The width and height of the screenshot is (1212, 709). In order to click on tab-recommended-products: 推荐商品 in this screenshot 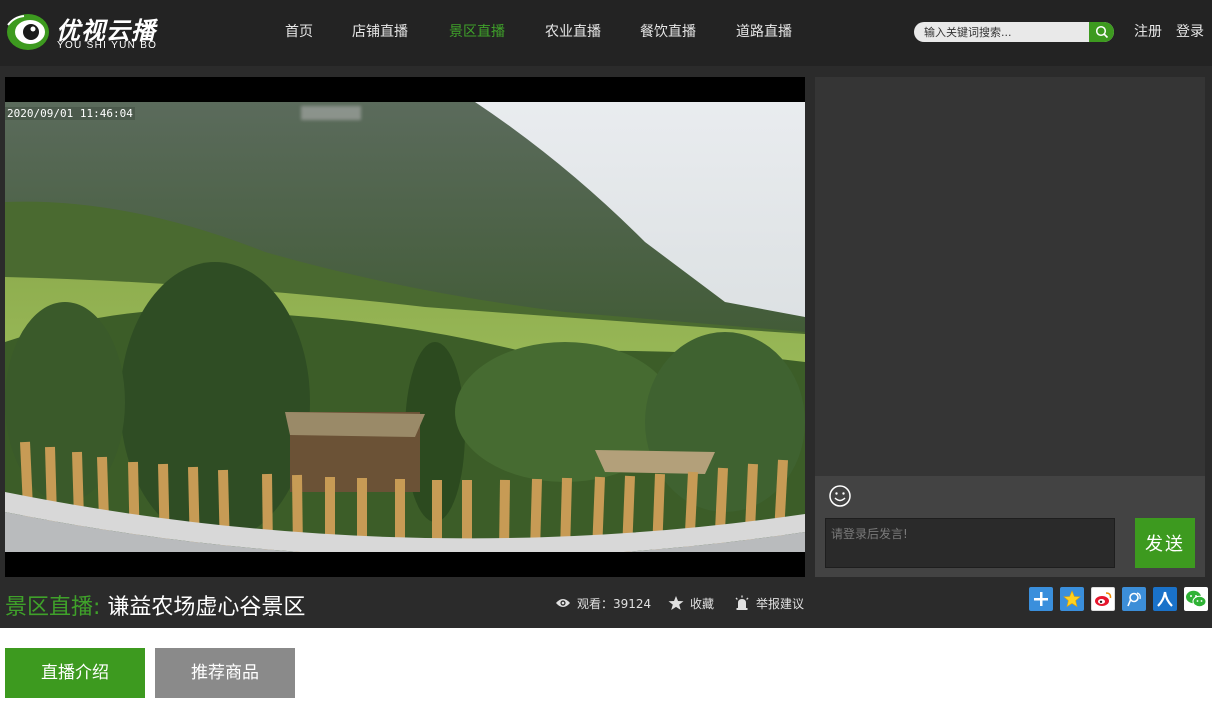, I will do `click(225, 673)`.